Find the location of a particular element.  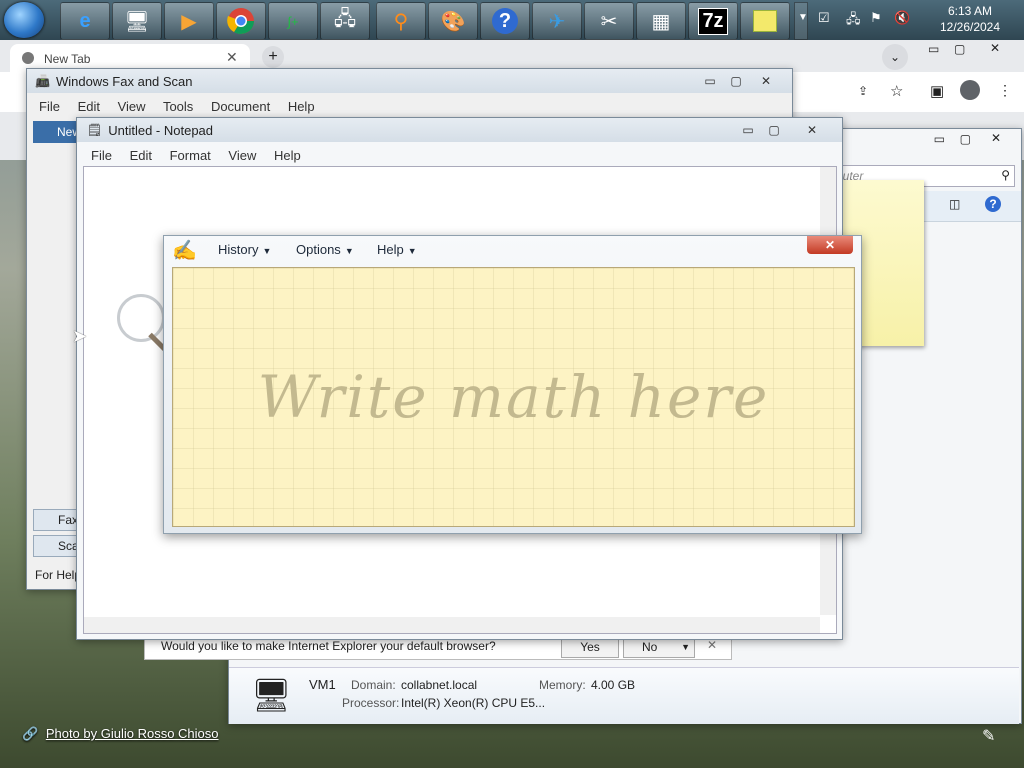

calculator-icon: ▦ is located at coordinates (661, 21).